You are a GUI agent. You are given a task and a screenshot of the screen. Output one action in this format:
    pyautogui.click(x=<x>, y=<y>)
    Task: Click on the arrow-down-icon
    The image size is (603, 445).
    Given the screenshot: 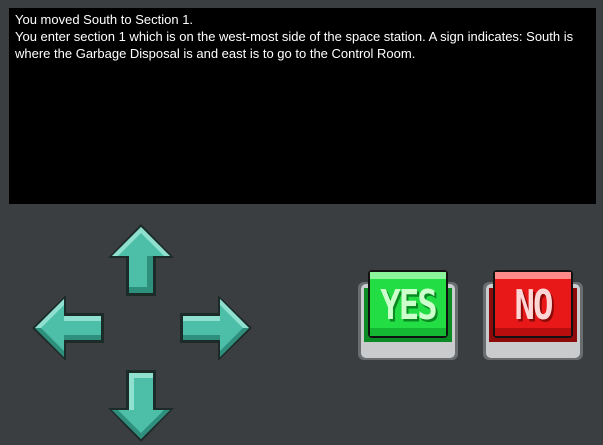 What is the action you would take?
    pyautogui.click(x=141, y=406)
    